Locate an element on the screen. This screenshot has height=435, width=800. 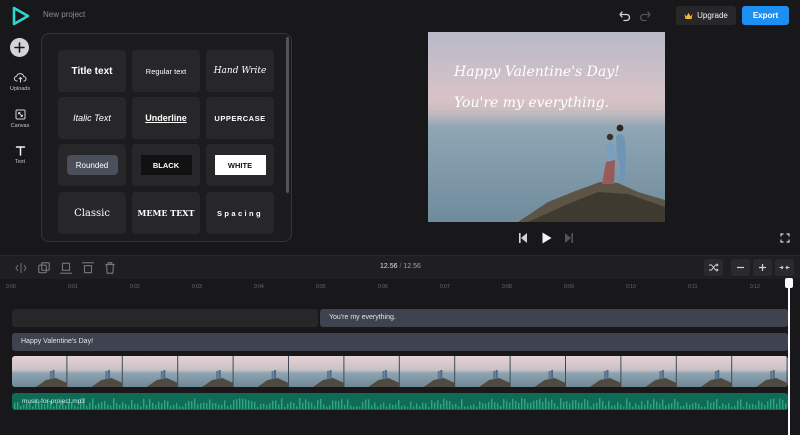
align-bottom-icon is located at coordinates (66, 268).